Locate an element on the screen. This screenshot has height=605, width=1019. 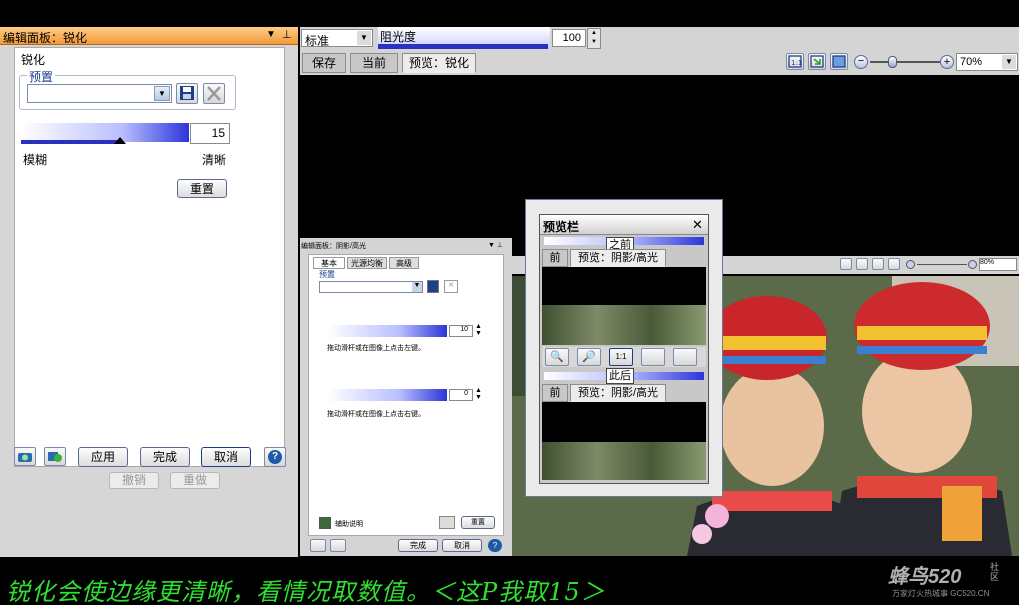
opacity-slider: 阻光度 is located at coordinates (464, 38).